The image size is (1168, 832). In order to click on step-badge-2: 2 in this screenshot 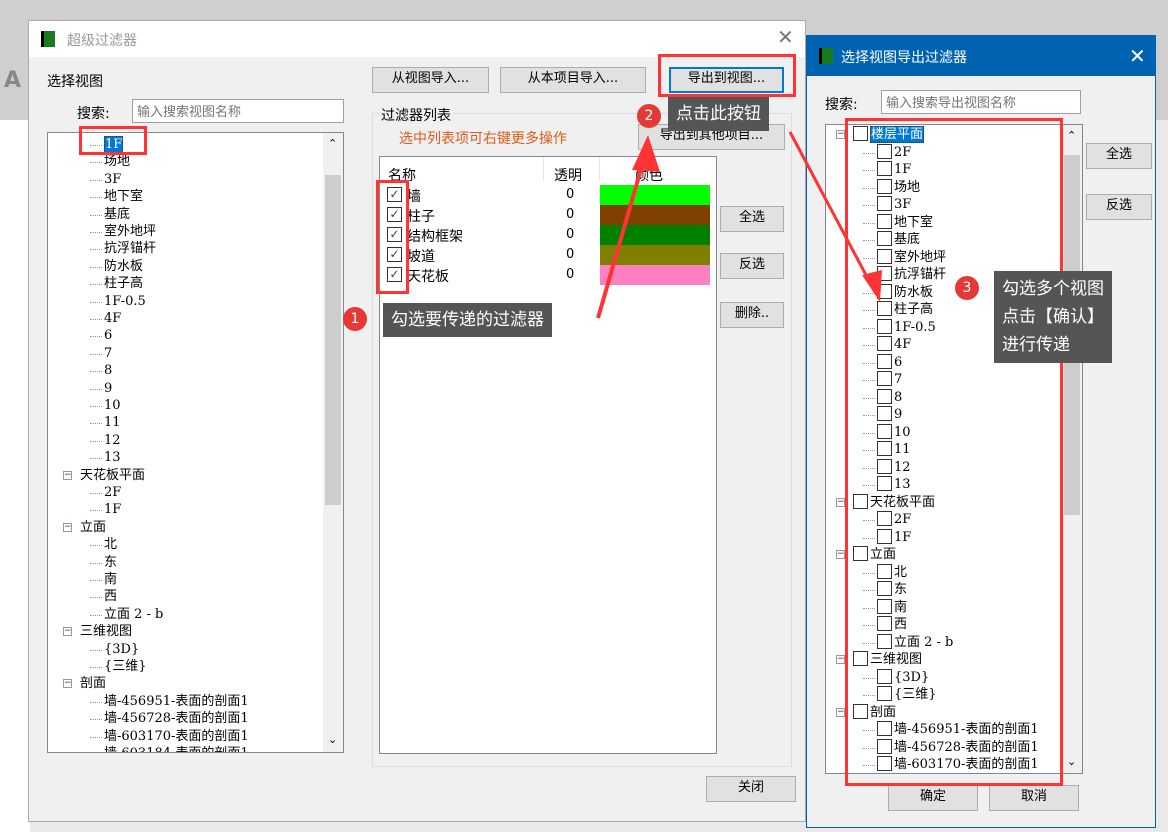, I will do `click(649, 116)`.